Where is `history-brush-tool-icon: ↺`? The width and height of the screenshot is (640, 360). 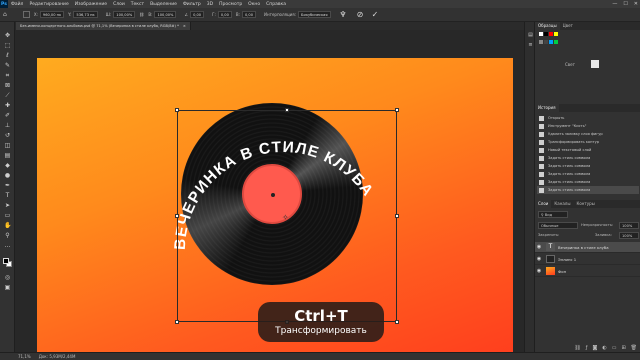 history-brush-tool-icon: ↺ is located at coordinates (7, 135).